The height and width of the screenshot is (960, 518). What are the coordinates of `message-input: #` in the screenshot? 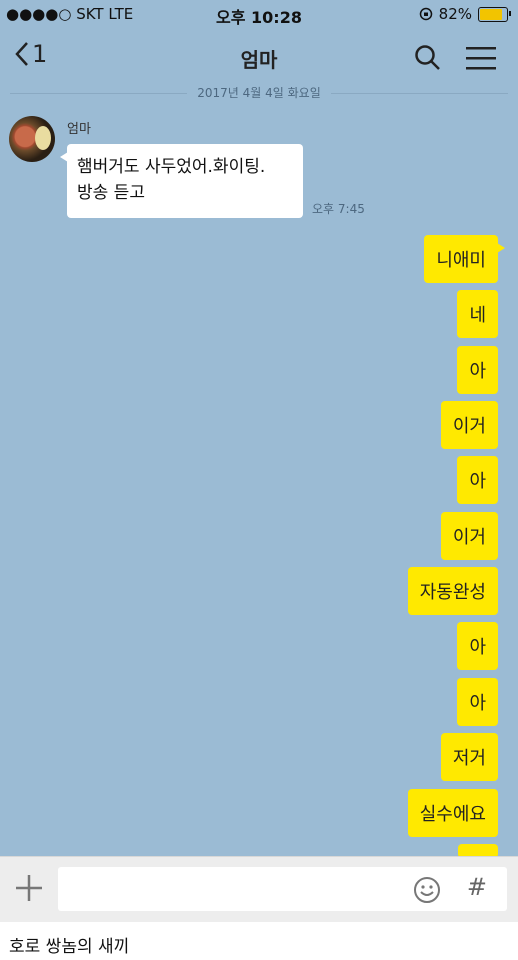 It's located at (282, 889).